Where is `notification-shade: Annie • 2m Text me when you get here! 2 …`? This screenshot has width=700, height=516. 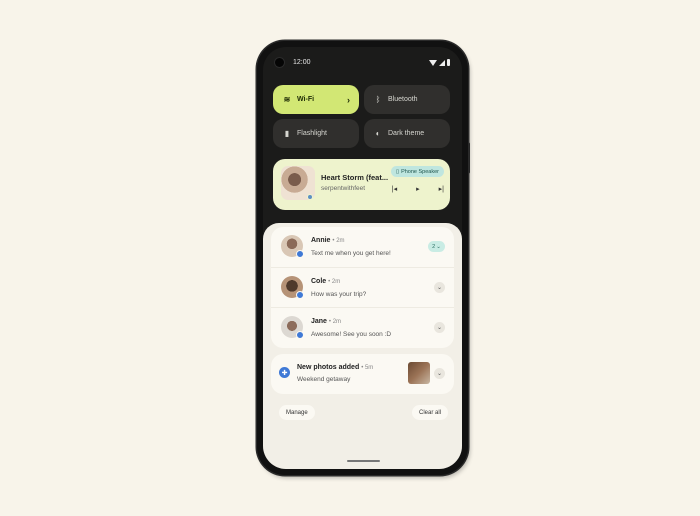
notification-shade: Annie • 2m Text me when you get here! 2 … is located at coordinates (362, 346).